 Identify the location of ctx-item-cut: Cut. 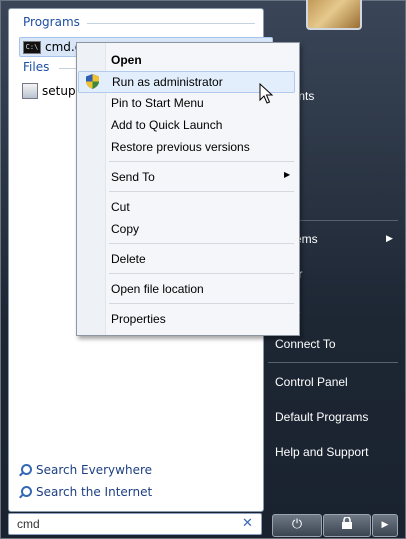
(187, 207).